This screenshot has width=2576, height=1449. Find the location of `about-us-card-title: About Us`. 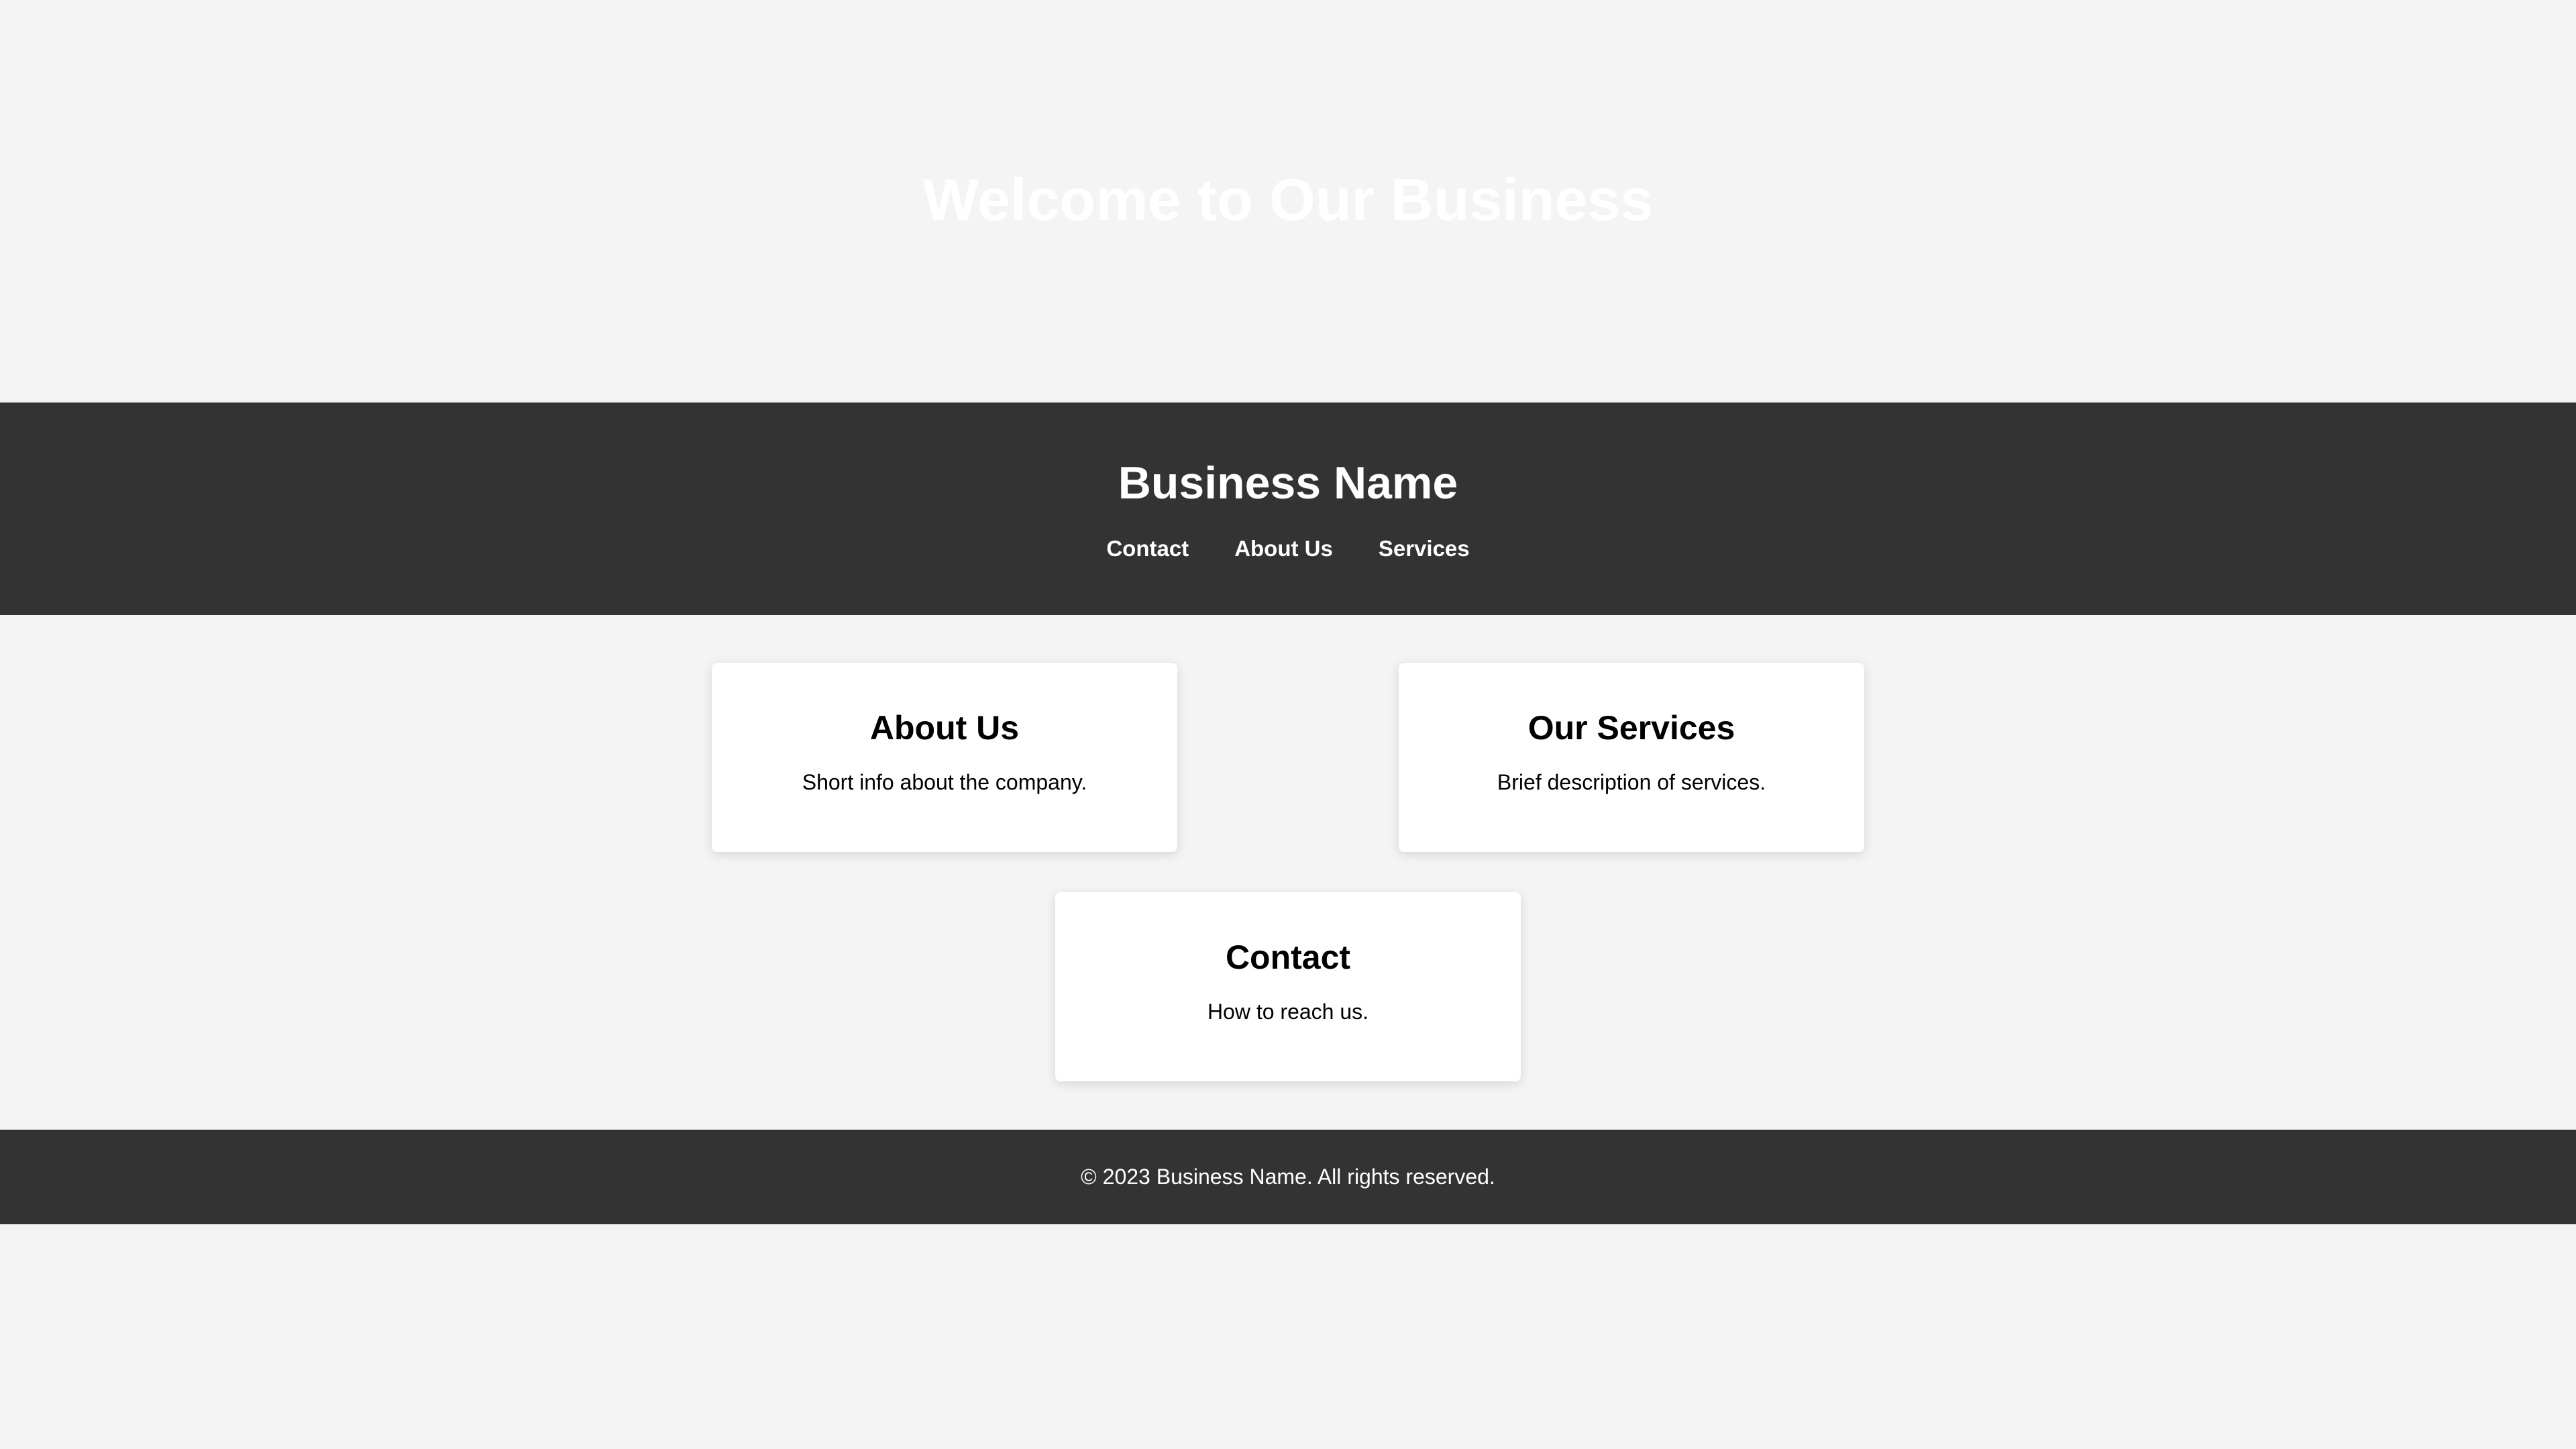

about-us-card-title: About Us is located at coordinates (944, 728).